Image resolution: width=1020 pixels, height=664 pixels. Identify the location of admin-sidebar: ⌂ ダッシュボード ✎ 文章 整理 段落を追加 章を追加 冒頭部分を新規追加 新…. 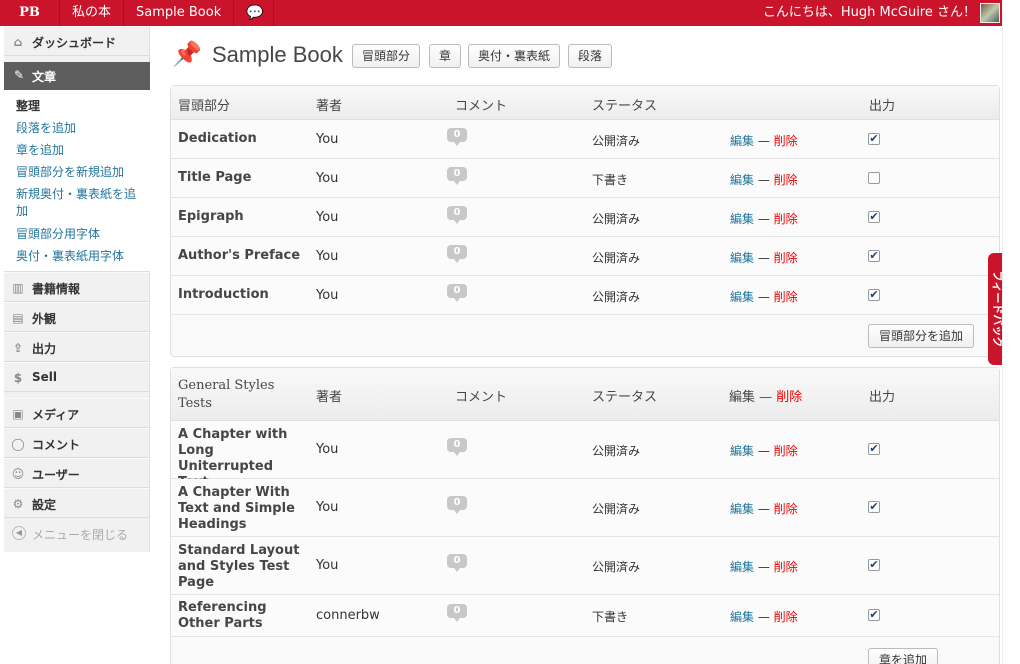
(84, 289).